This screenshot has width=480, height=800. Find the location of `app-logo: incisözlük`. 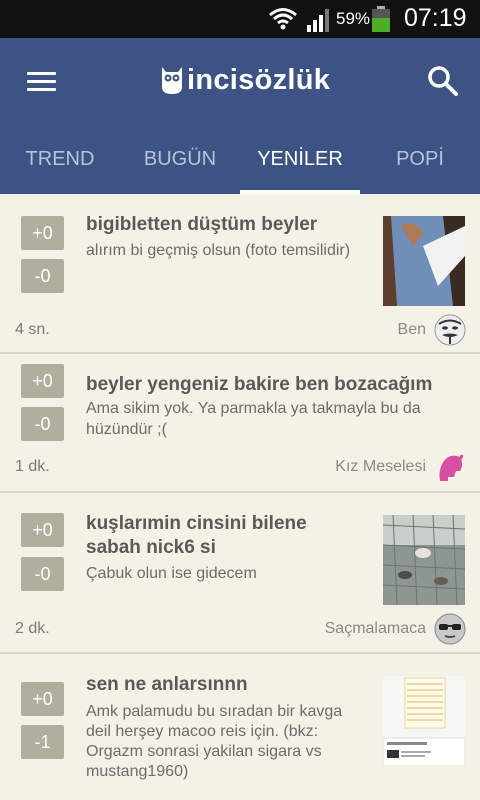

app-logo: incisözlük is located at coordinates (245, 80).